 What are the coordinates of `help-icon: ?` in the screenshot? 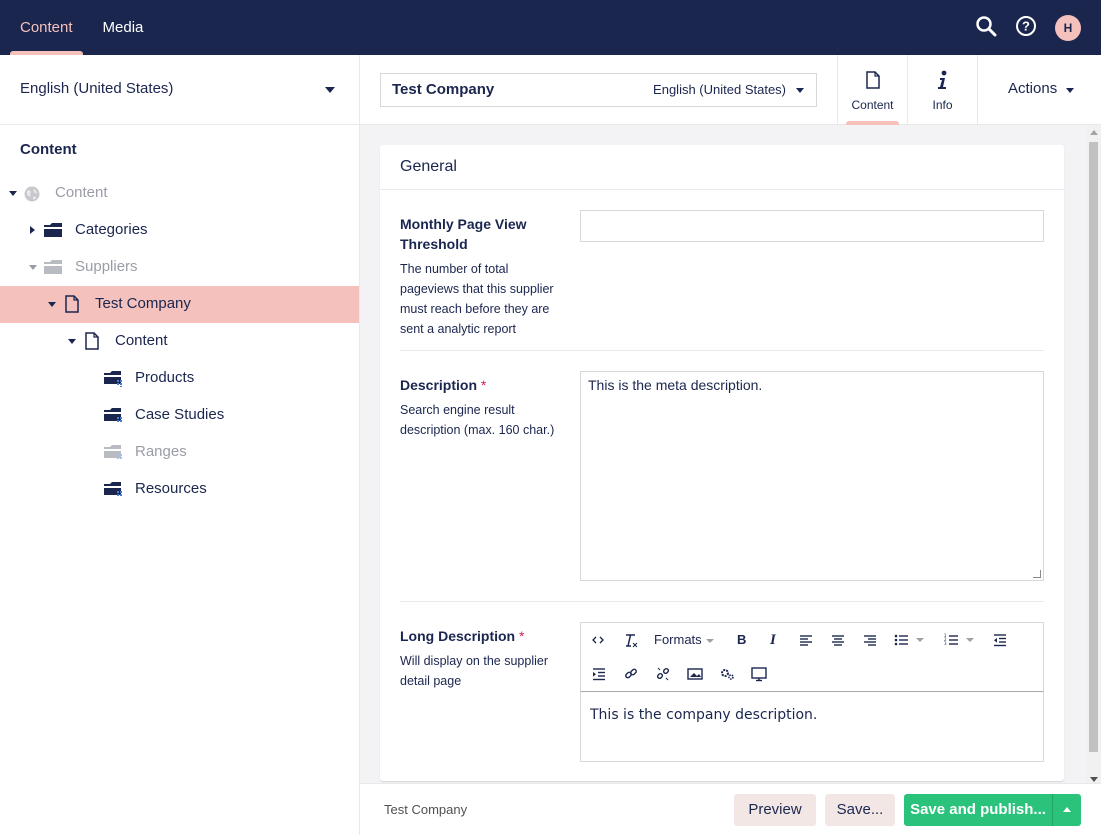 It's located at (1026, 27).